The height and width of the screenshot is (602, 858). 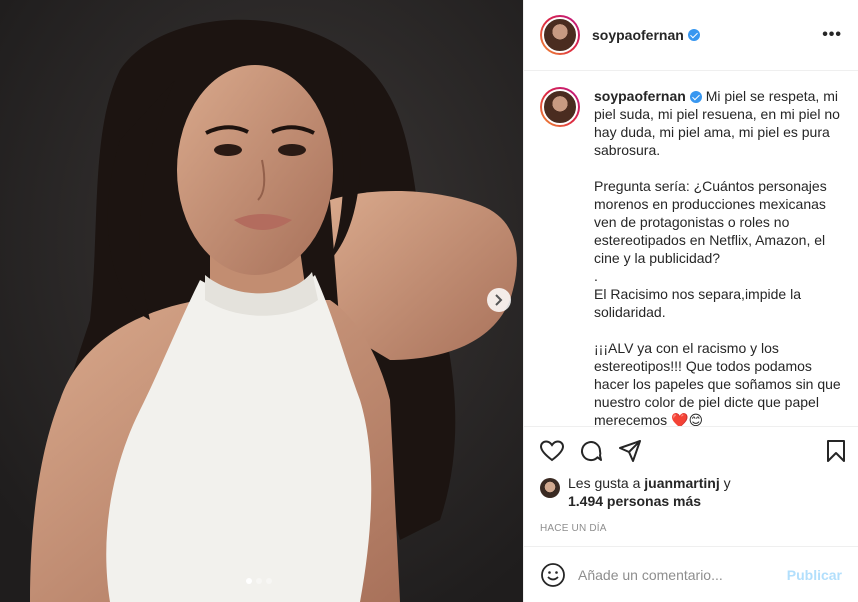 I want to click on bookmark-icon, so click(x=836, y=450).